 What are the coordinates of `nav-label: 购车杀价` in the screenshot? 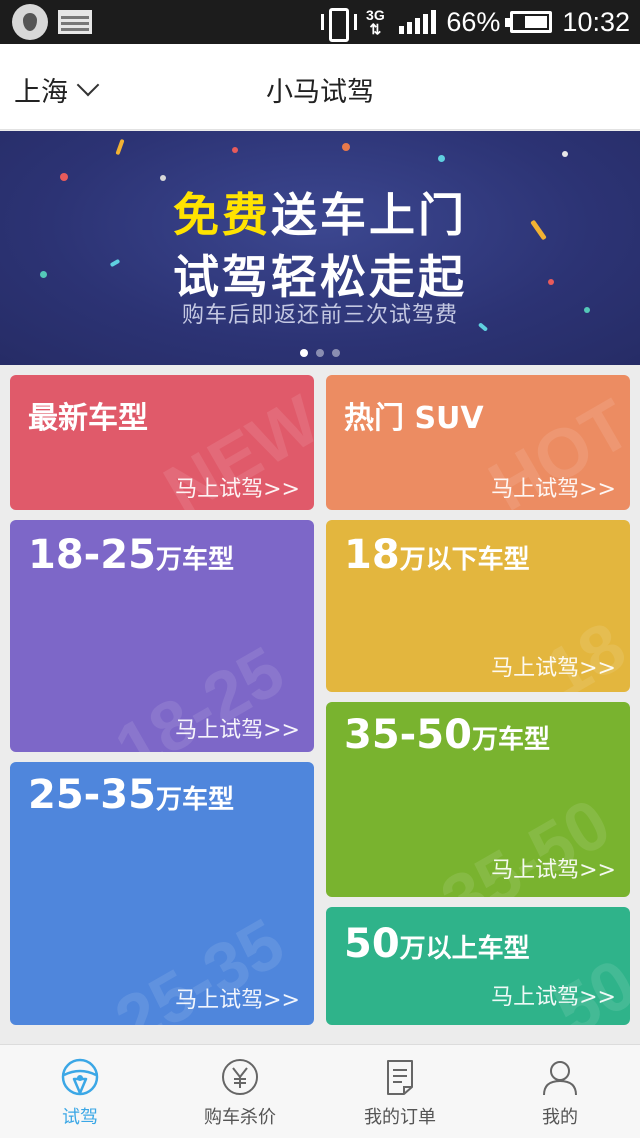 It's located at (240, 1117).